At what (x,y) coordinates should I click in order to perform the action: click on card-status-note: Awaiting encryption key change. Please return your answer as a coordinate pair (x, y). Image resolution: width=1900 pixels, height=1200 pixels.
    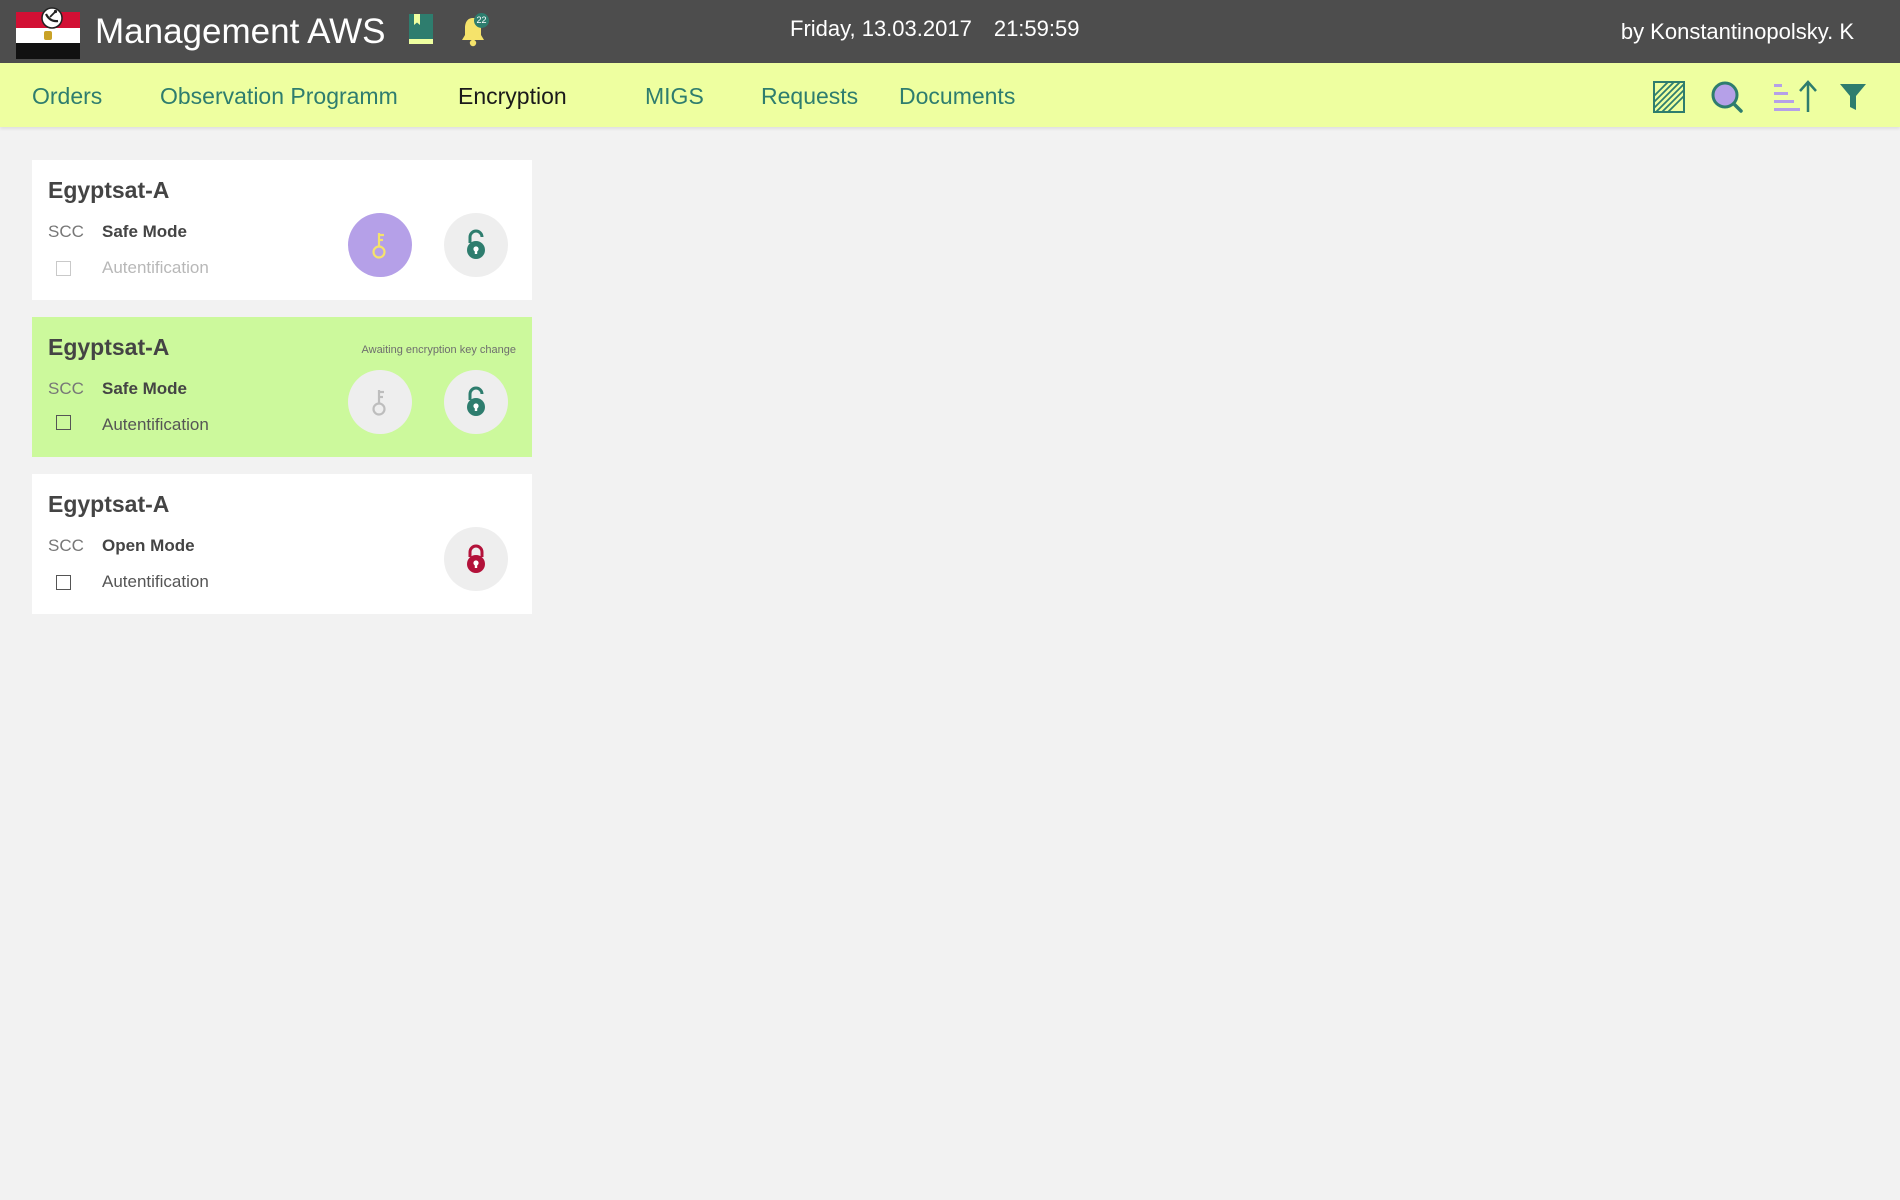
    Looking at the image, I should click on (438, 350).